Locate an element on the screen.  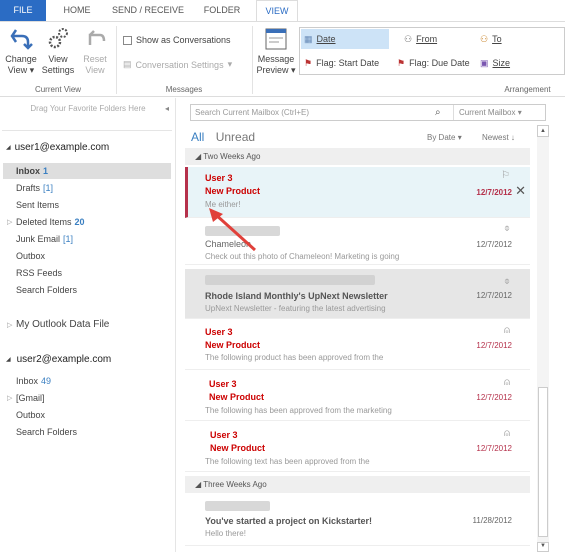
filter-unread: Unread is located at coordinates (235, 137).